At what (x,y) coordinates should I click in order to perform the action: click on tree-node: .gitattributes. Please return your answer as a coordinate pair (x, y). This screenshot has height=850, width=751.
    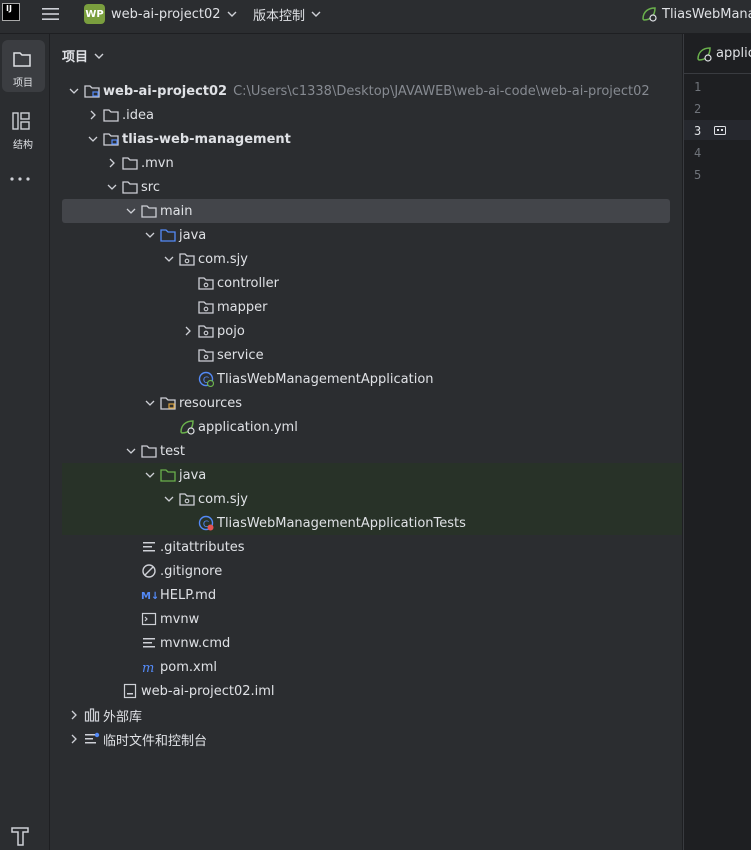
    Looking at the image, I should click on (372, 547).